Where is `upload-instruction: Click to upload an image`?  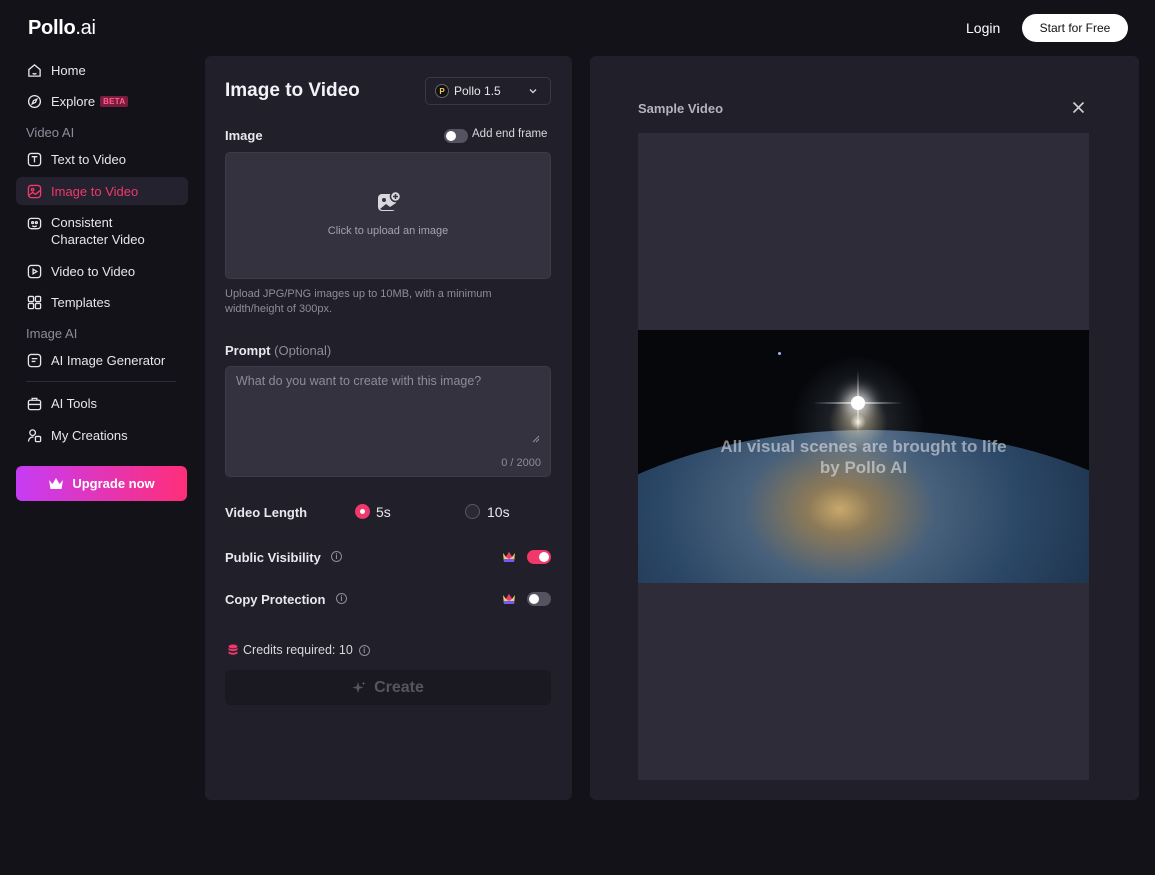
upload-instruction: Click to upload an image is located at coordinates (388, 231).